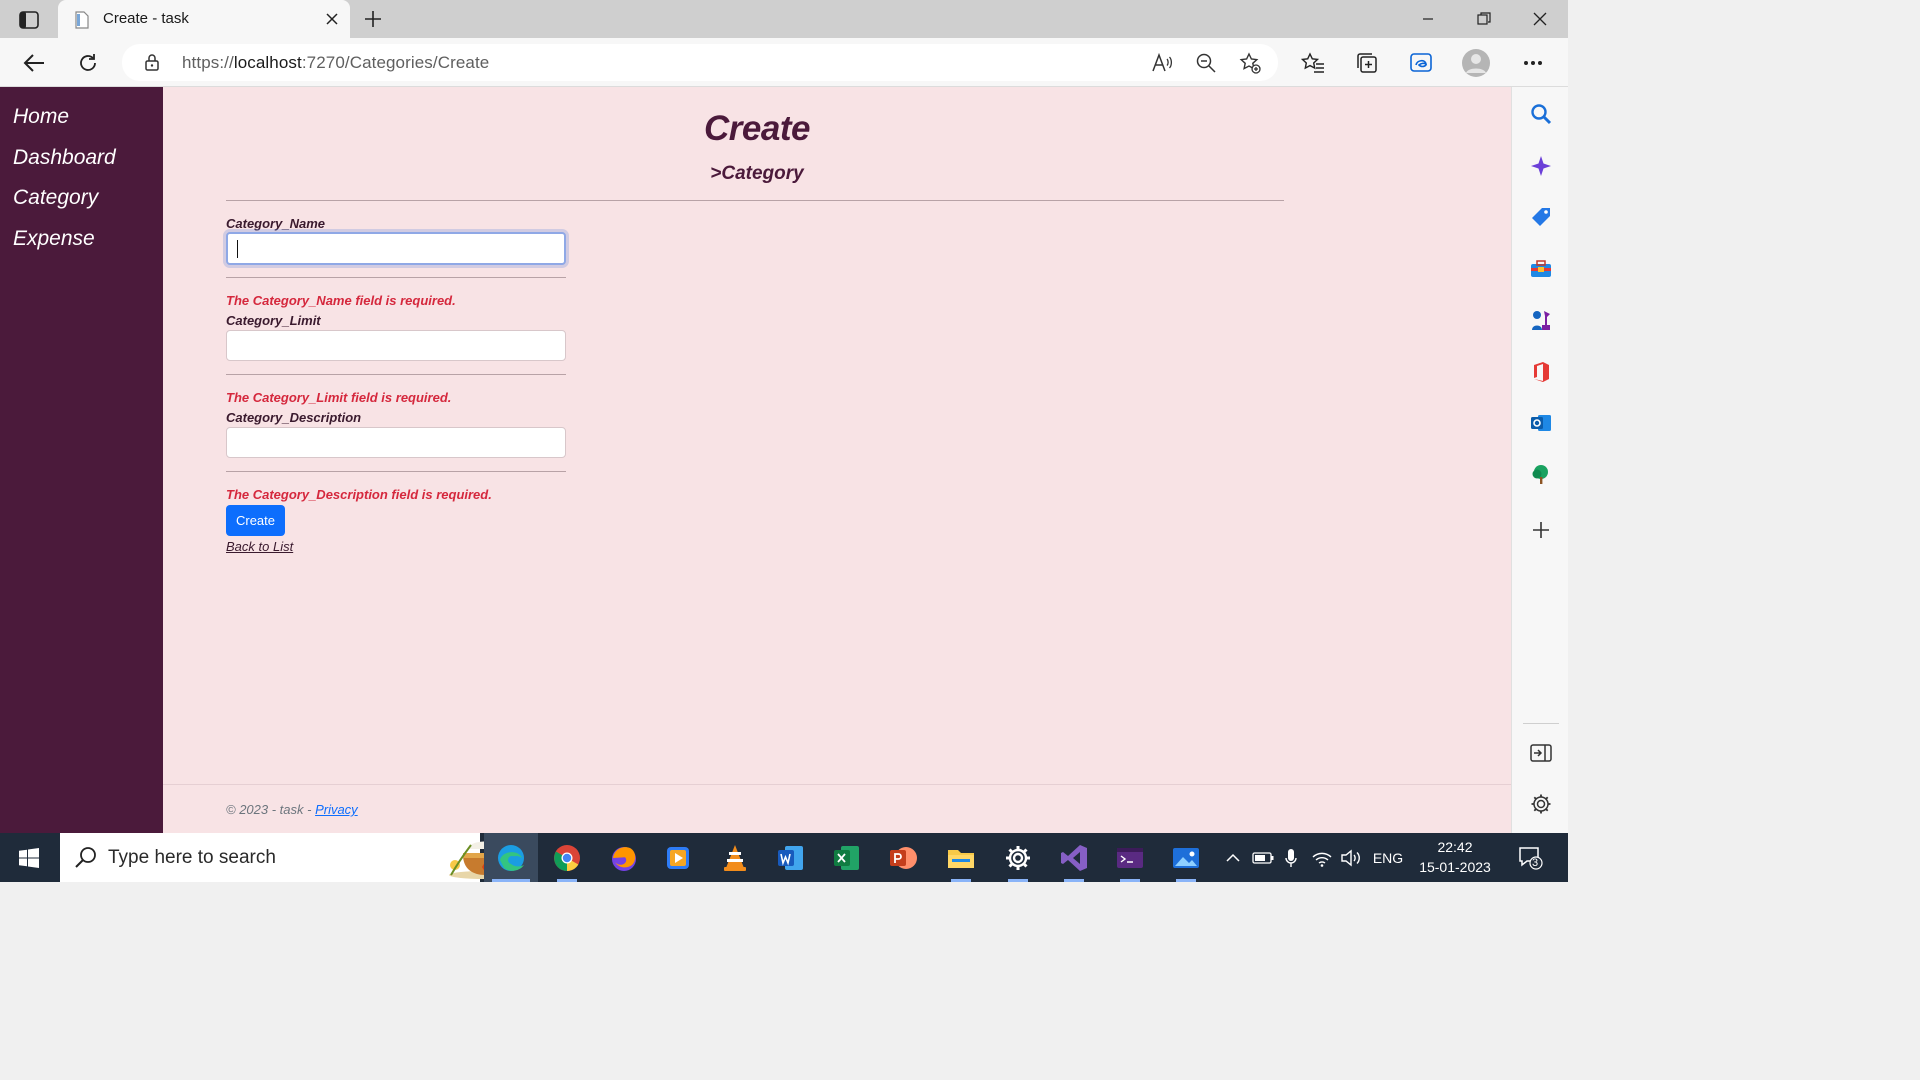 The width and height of the screenshot is (1920, 1080). I want to click on nav-home-link: Home, so click(41, 117).